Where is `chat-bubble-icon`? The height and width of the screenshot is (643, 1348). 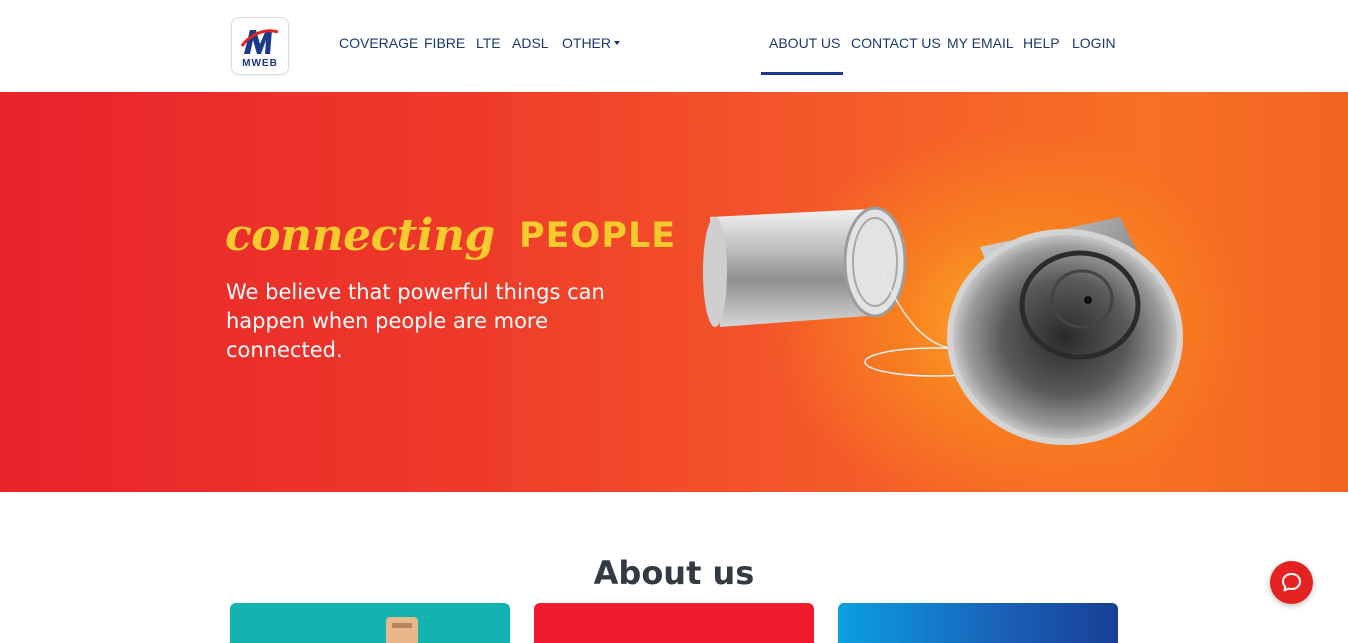 chat-bubble-icon is located at coordinates (1291, 582).